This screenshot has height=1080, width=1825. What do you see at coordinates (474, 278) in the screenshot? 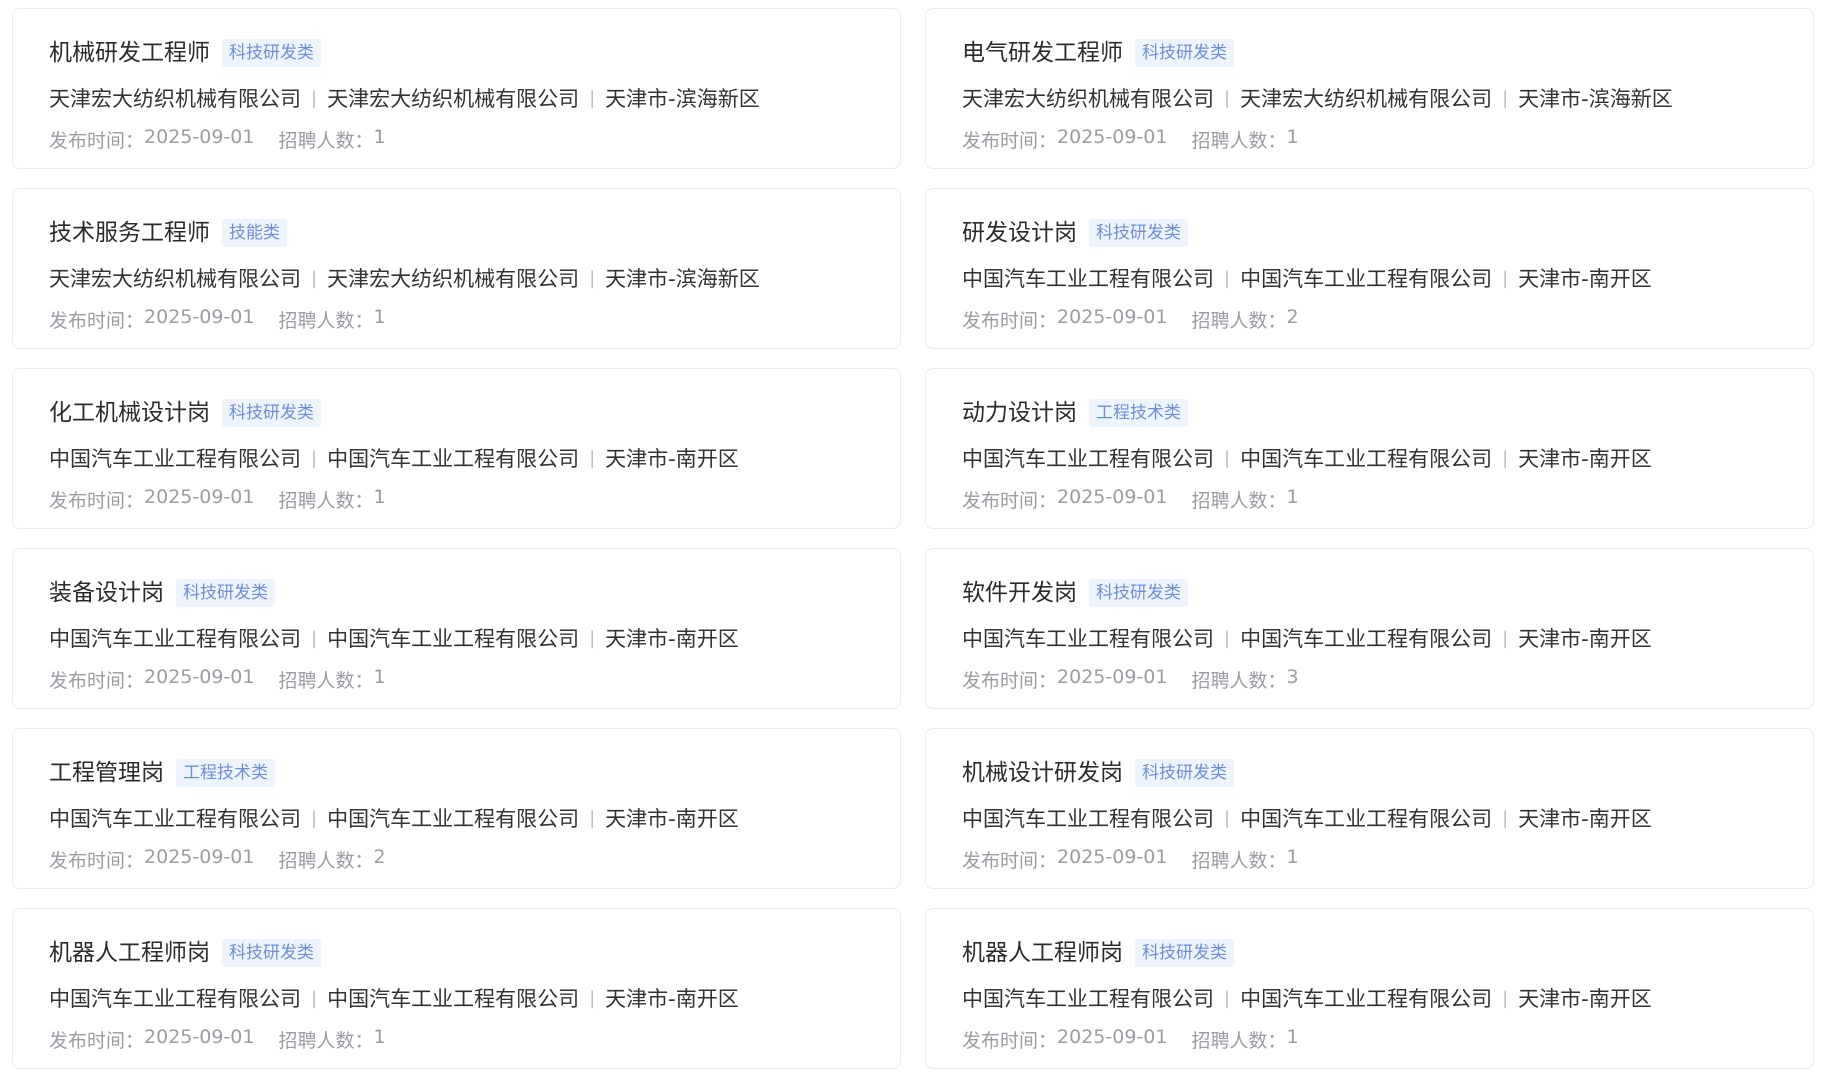
I see `job-info-row: 天津宏大纺织机械有限公司 | 天津宏大纺织机械有限公司 | 天津市-滨海新区` at bounding box center [474, 278].